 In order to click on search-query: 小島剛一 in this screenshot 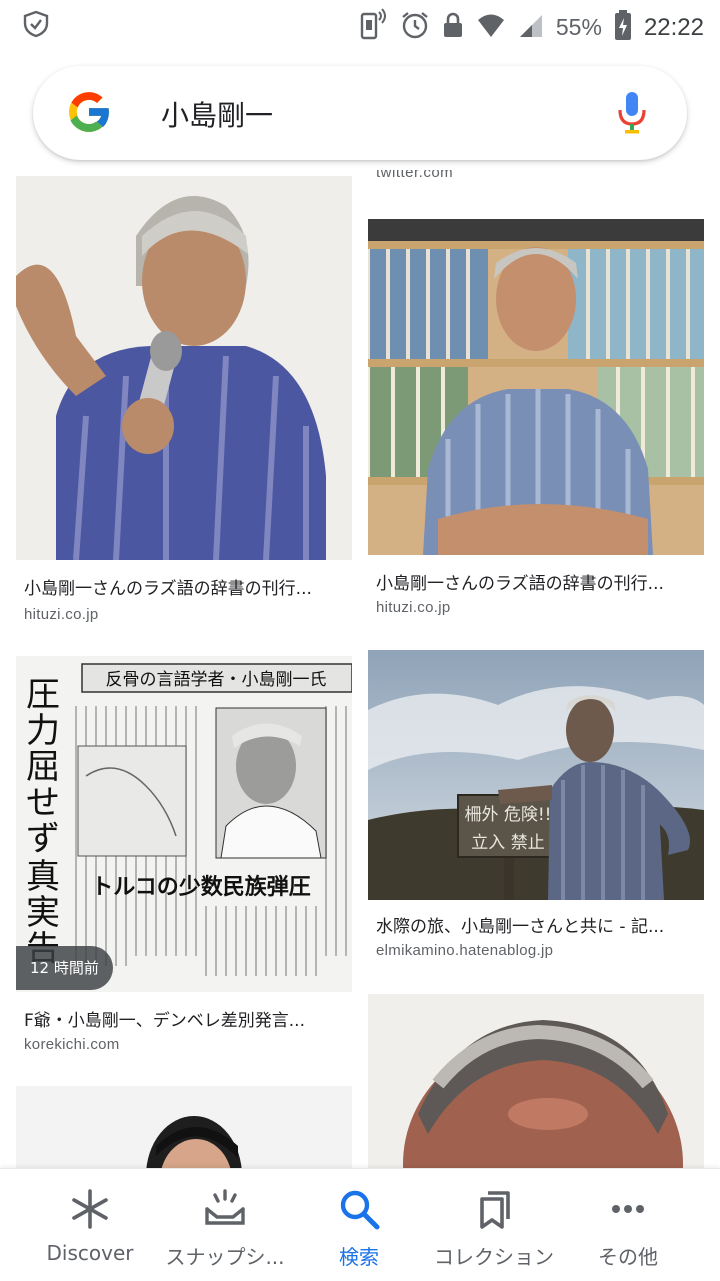, I will do `click(217, 114)`.